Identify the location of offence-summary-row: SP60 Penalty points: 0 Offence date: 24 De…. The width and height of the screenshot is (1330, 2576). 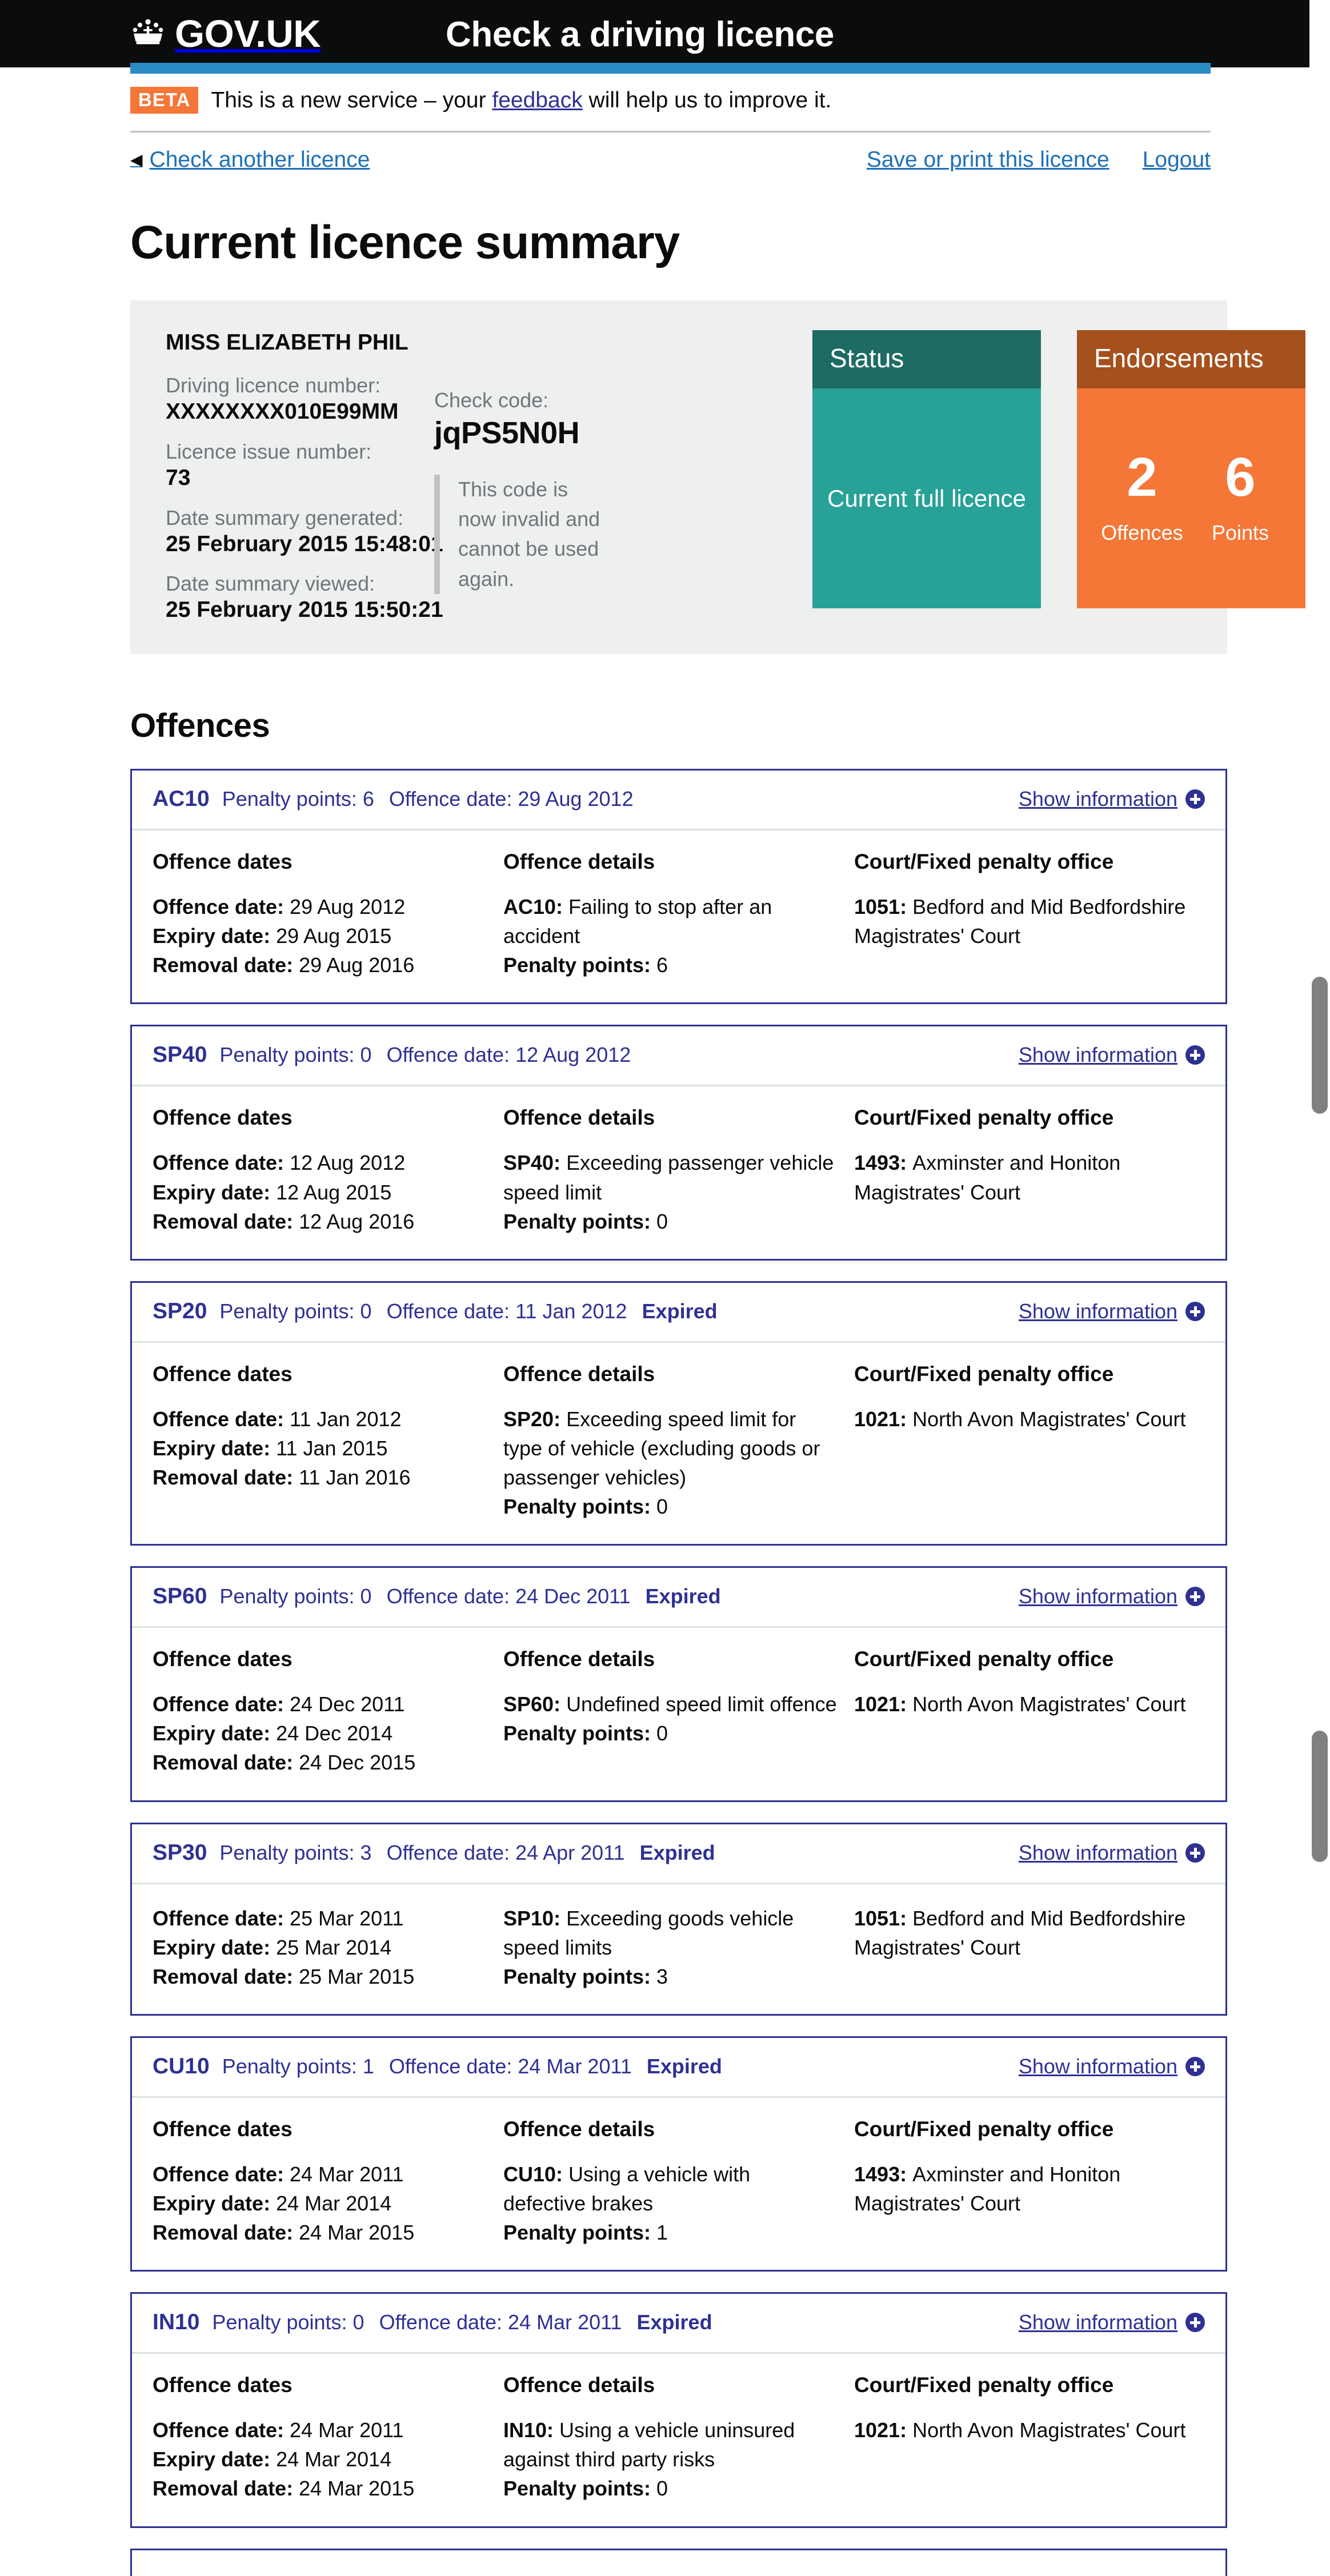
(678, 1598).